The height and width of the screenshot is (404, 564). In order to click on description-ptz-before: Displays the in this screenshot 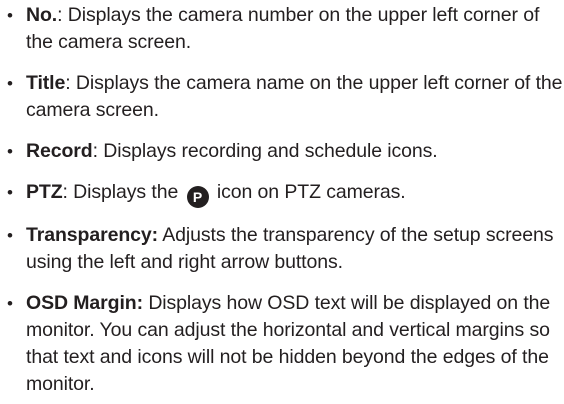, I will do `click(123, 192)`.